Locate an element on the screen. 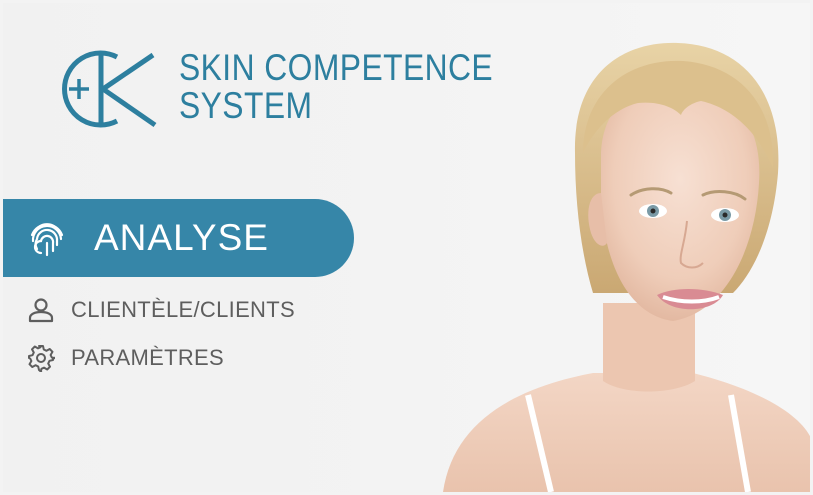  user-icon is located at coordinates (41, 310).